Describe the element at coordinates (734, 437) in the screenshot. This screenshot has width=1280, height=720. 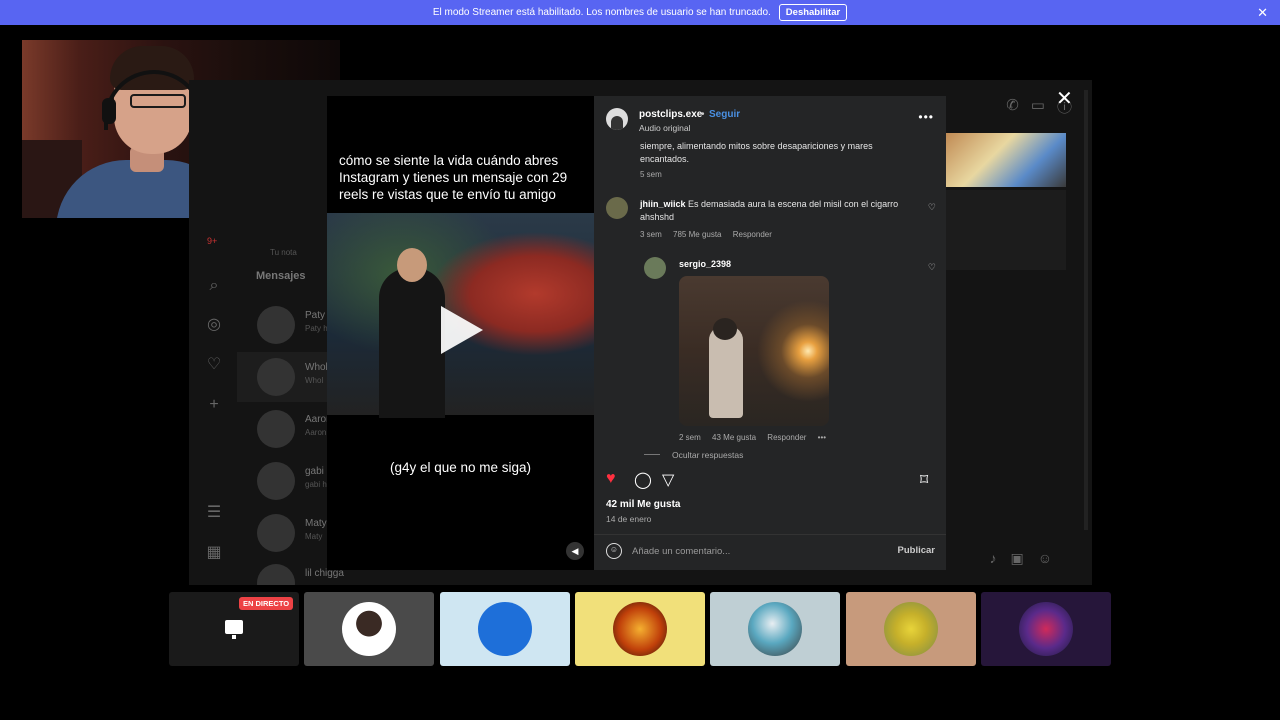
I see `comment-likes: 43 Me gusta` at that location.